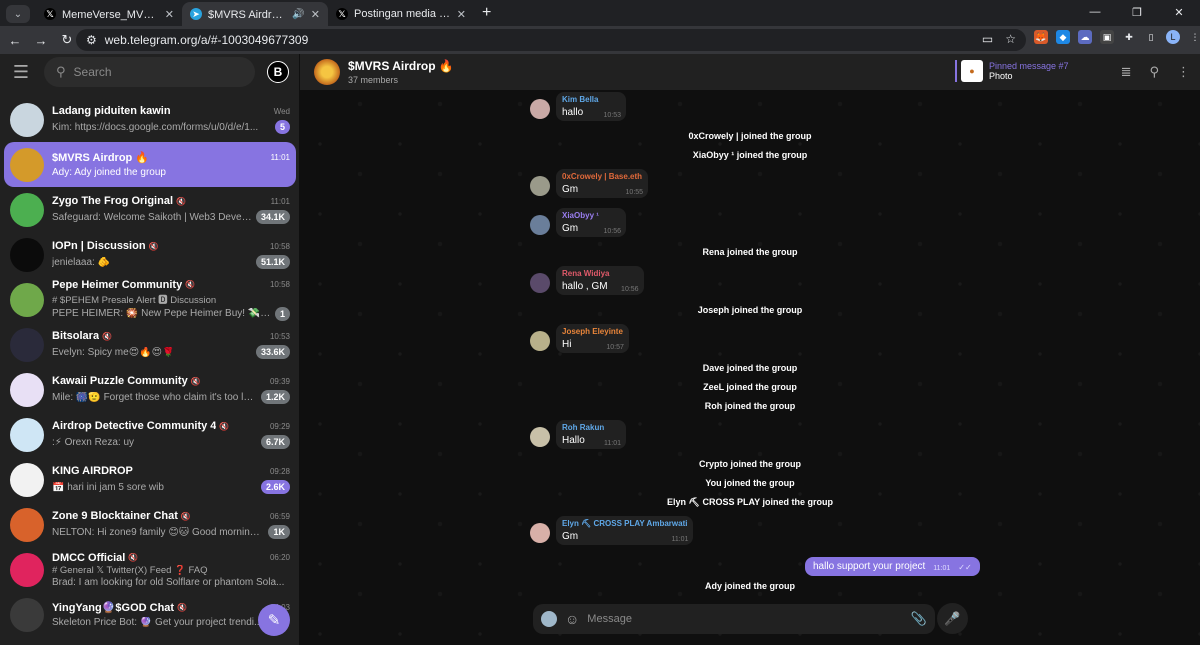 The width and height of the screenshot is (1200, 645). Describe the element at coordinates (93, 442) in the screenshot. I see `chat-last-message: :⚡ Orexn Reza: uy` at that location.